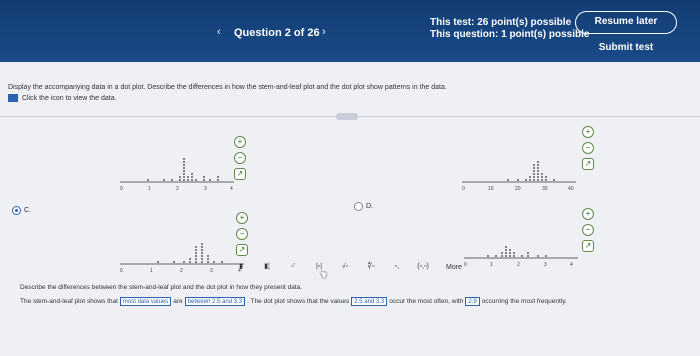 The height and width of the screenshot is (356, 700). What do you see at coordinates (277, 33) in the screenshot?
I see `question-counter: Question 2 of 26` at bounding box center [277, 33].